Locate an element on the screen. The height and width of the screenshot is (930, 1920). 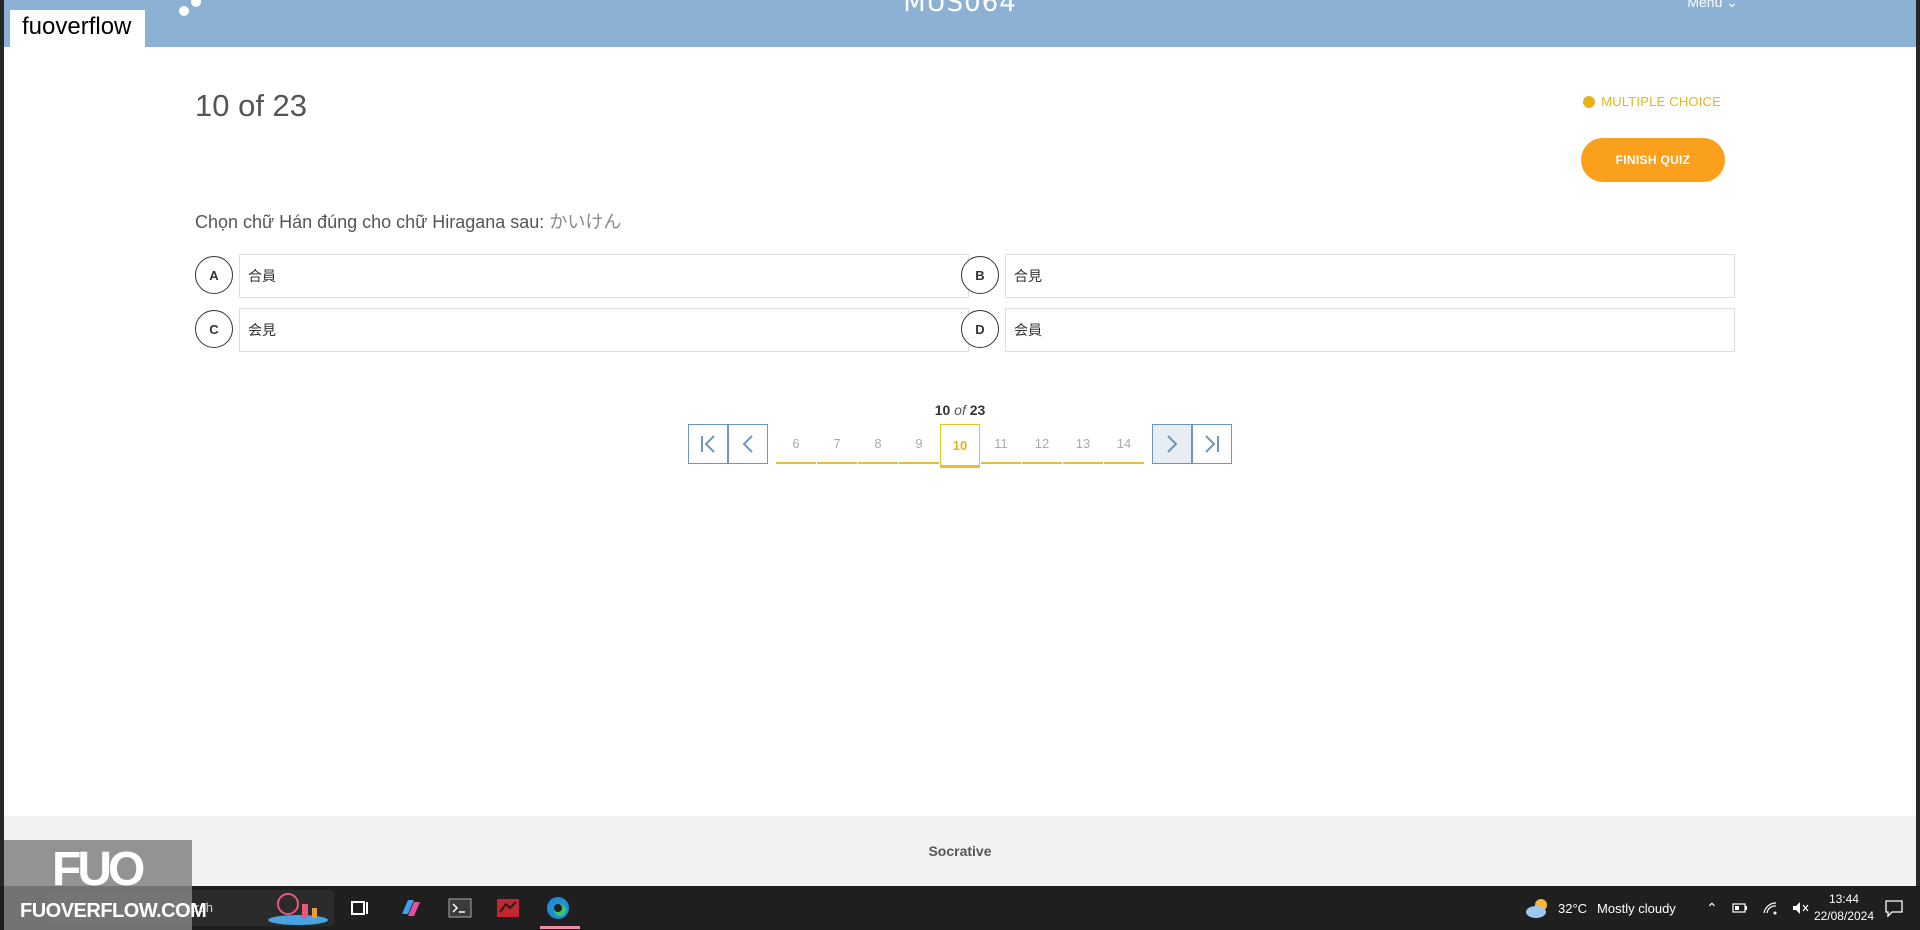
answer-text: 合員 is located at coordinates (604, 276).